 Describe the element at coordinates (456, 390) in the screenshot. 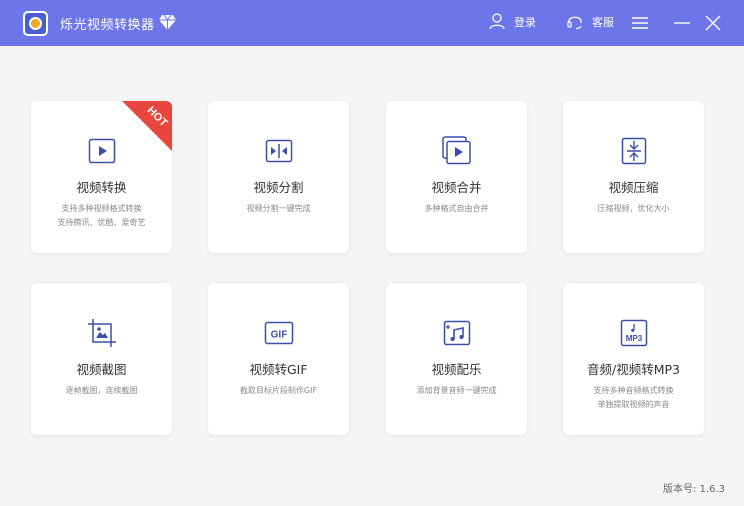

I see `card-description: 添加背景音频一键完成` at that location.